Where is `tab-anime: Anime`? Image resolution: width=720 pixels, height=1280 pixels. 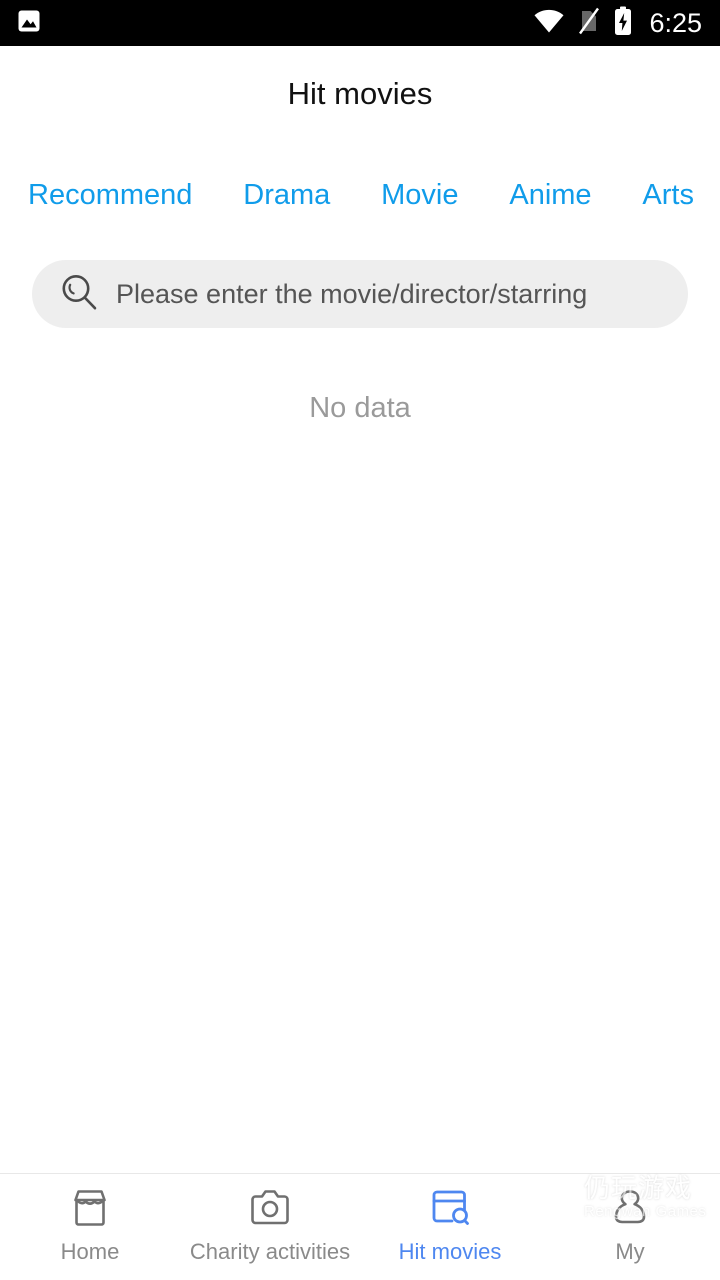
tab-anime: Anime is located at coordinates (550, 195).